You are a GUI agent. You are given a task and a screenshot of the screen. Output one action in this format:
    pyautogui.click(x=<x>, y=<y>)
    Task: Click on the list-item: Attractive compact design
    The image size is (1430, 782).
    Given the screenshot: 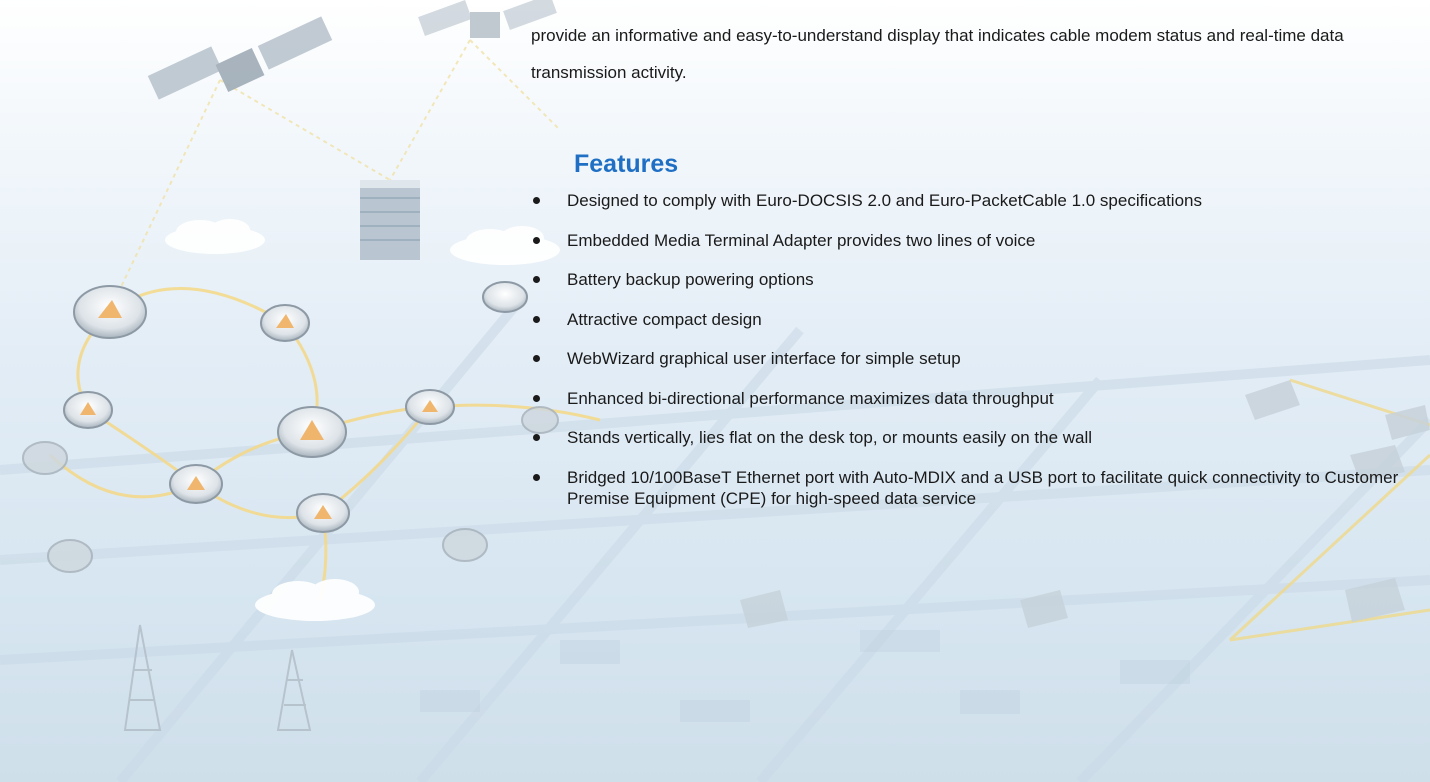 What is the action you would take?
    pyautogui.click(x=971, y=319)
    